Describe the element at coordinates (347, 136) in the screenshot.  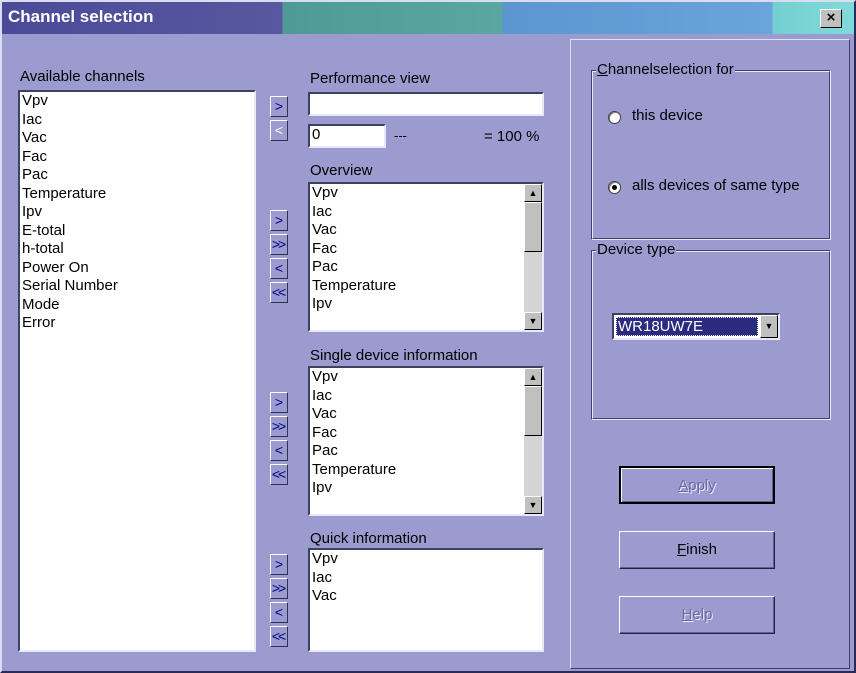
I see `performance-min-input: 0` at that location.